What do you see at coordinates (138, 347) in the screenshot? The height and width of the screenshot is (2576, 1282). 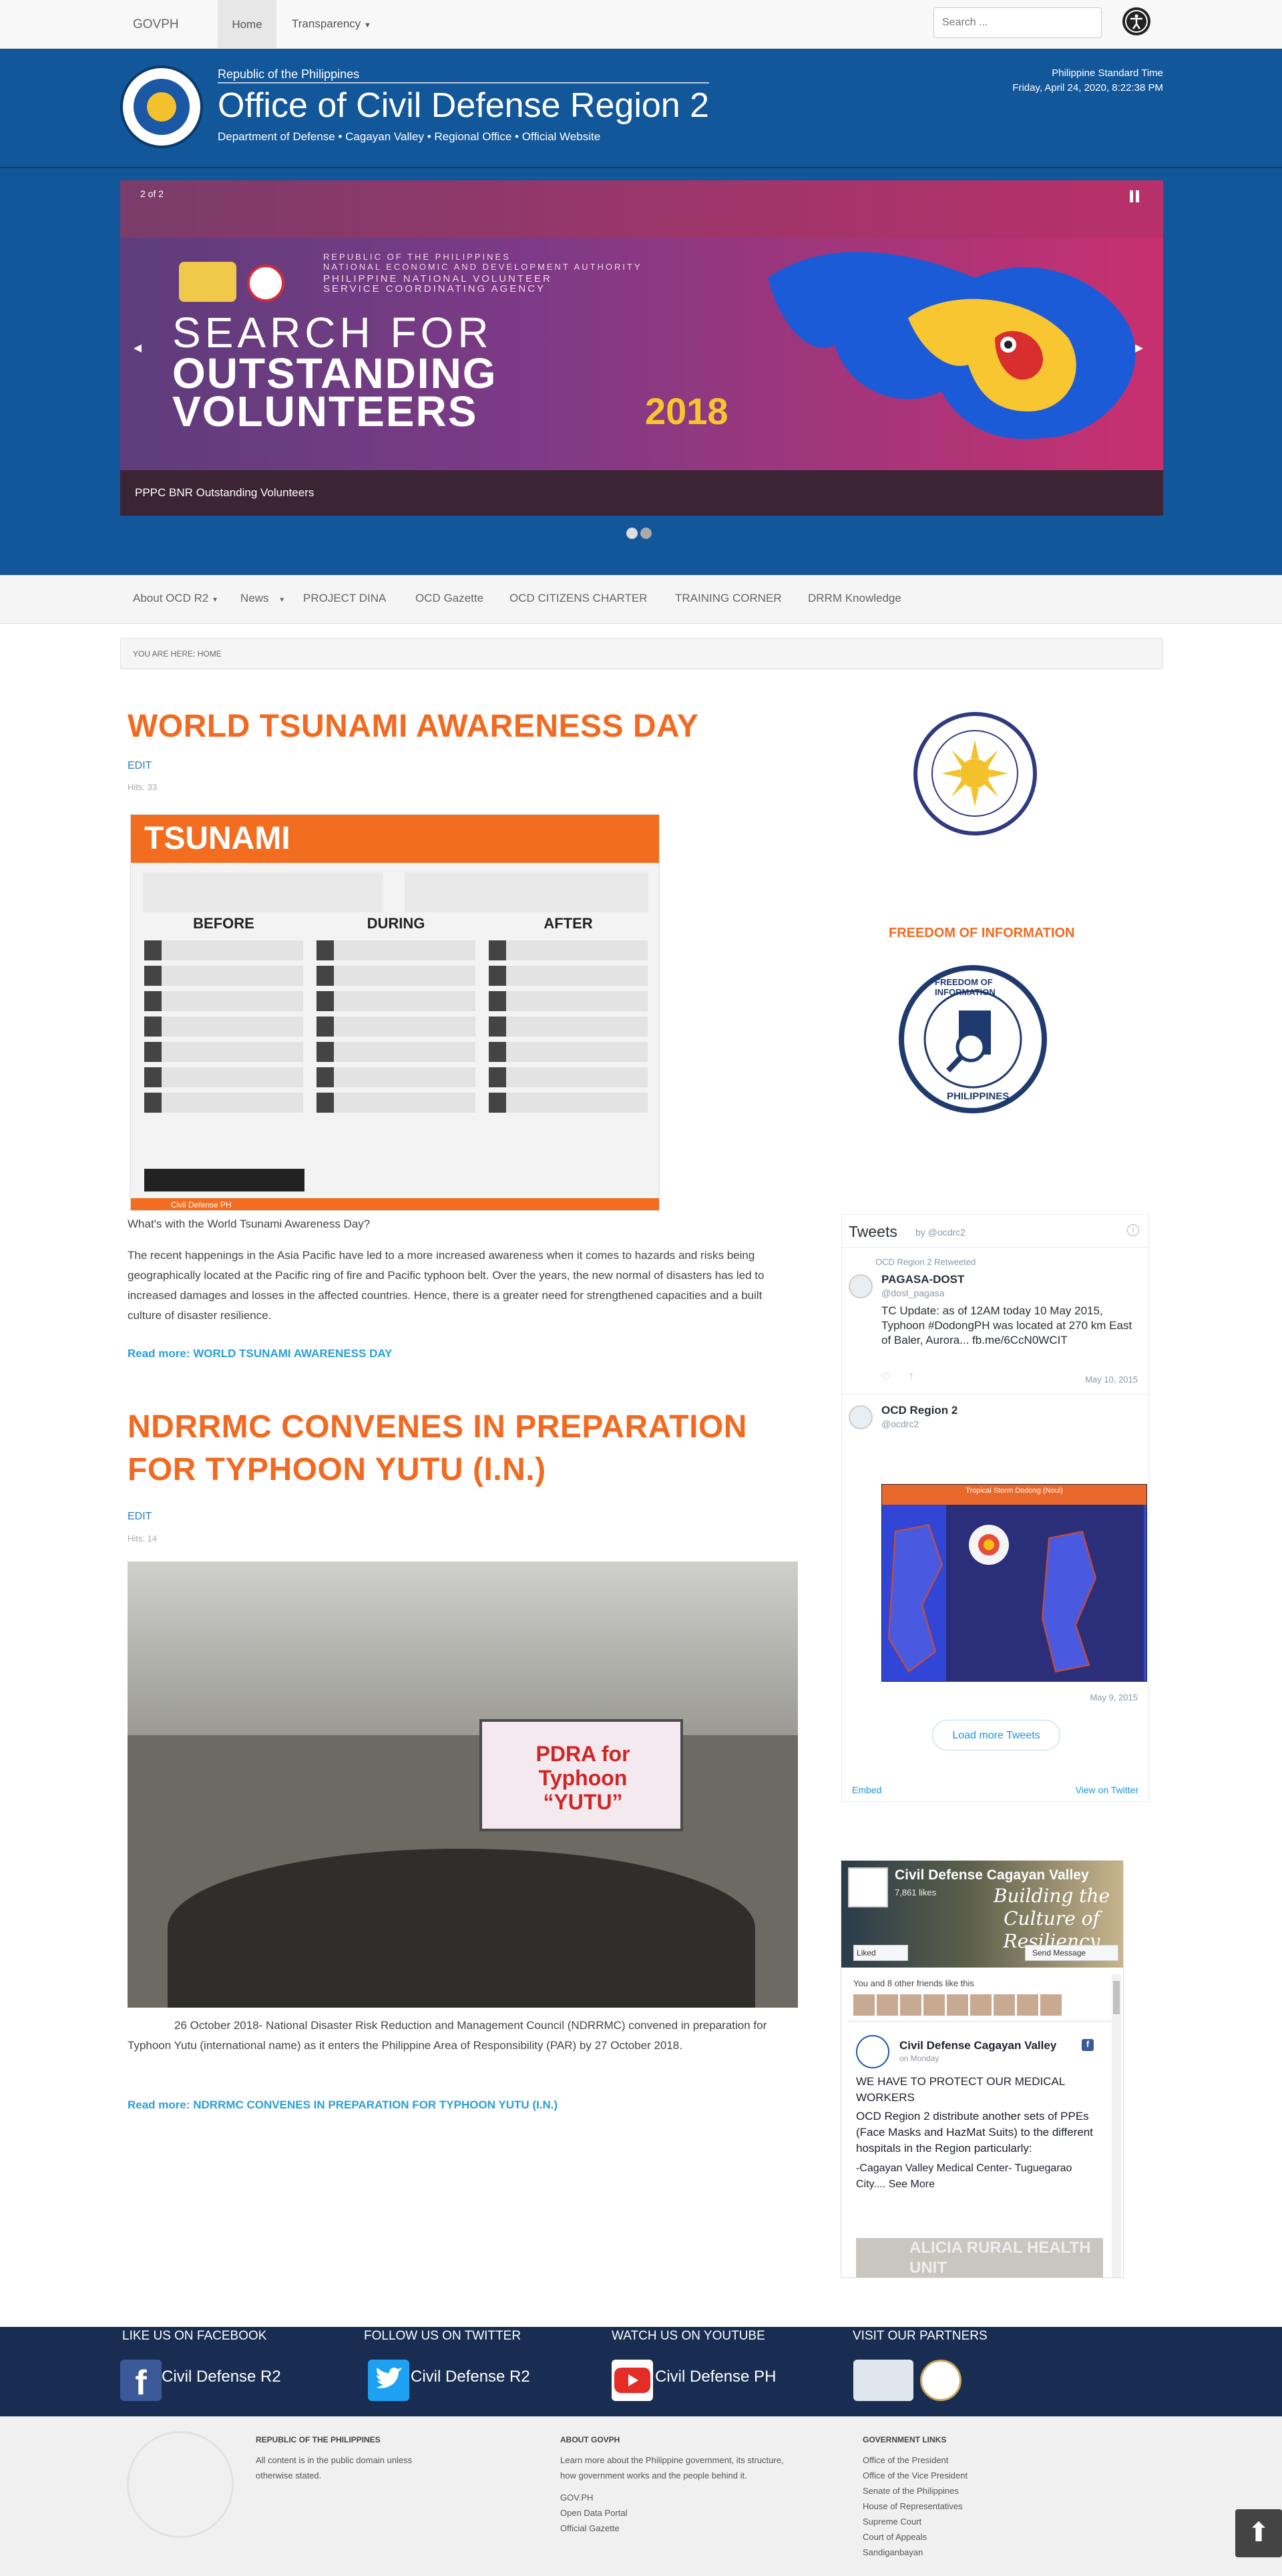 I see `carousel-prev-icon: ◂` at bounding box center [138, 347].